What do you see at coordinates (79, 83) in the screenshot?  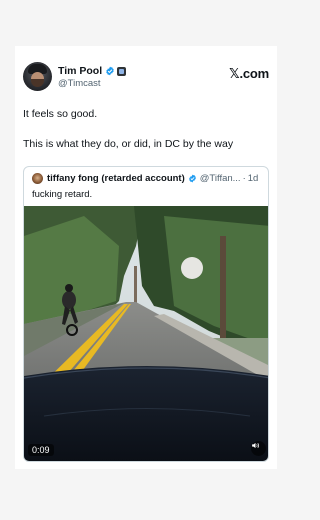 I see `author-handle: @Timcast` at bounding box center [79, 83].